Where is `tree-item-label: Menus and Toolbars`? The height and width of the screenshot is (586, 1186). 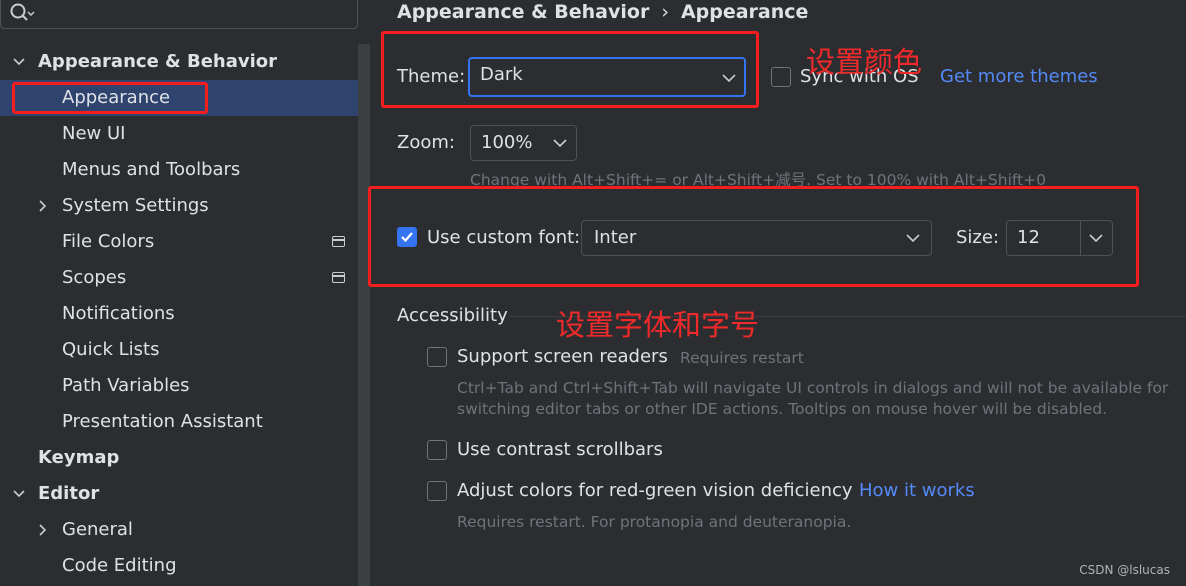
tree-item-label: Menus and Toolbars is located at coordinates (151, 169).